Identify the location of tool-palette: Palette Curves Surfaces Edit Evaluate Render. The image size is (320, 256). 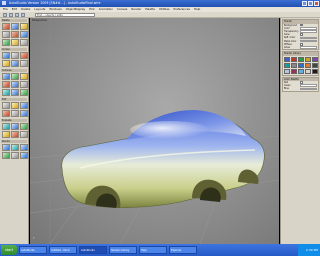
(14, 131).